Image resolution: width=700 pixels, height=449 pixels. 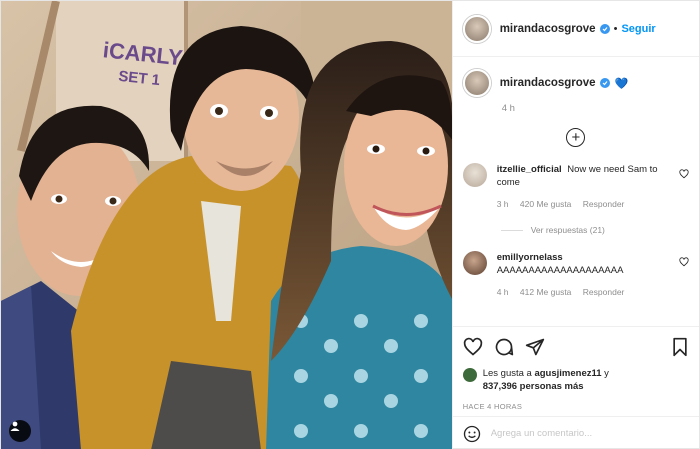 What do you see at coordinates (560, 270) in the screenshot?
I see `comment-text: AAAAAAAAAAAAAAAAAAAA` at bounding box center [560, 270].